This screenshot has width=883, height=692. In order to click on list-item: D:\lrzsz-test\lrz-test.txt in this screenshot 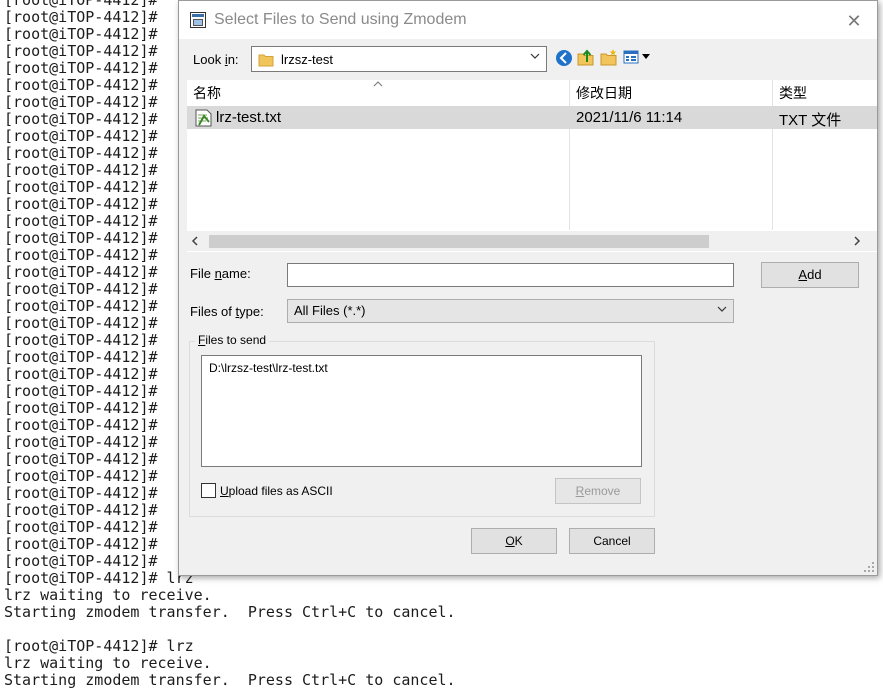, I will do `click(268, 368)`.